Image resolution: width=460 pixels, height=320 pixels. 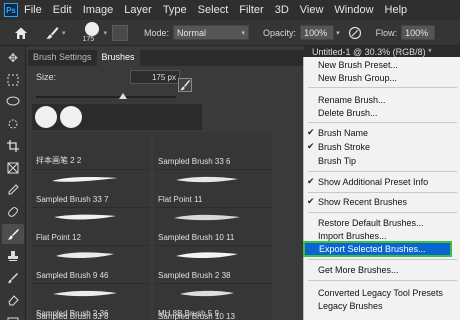 What do you see at coordinates (13, 102) in the screenshot?
I see `lasso-tool-icon` at bounding box center [13, 102].